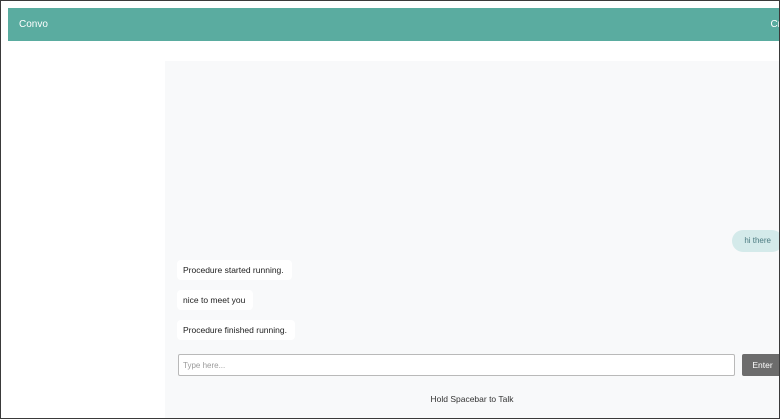 This screenshot has width=780, height=419. Describe the element at coordinates (215, 300) in the screenshot. I see `bot-message: nice to meet you` at that location.